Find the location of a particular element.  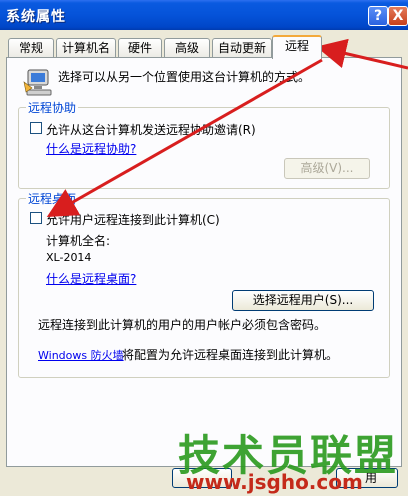

computer-full-name-label: 计算机全名: is located at coordinates (78, 241).